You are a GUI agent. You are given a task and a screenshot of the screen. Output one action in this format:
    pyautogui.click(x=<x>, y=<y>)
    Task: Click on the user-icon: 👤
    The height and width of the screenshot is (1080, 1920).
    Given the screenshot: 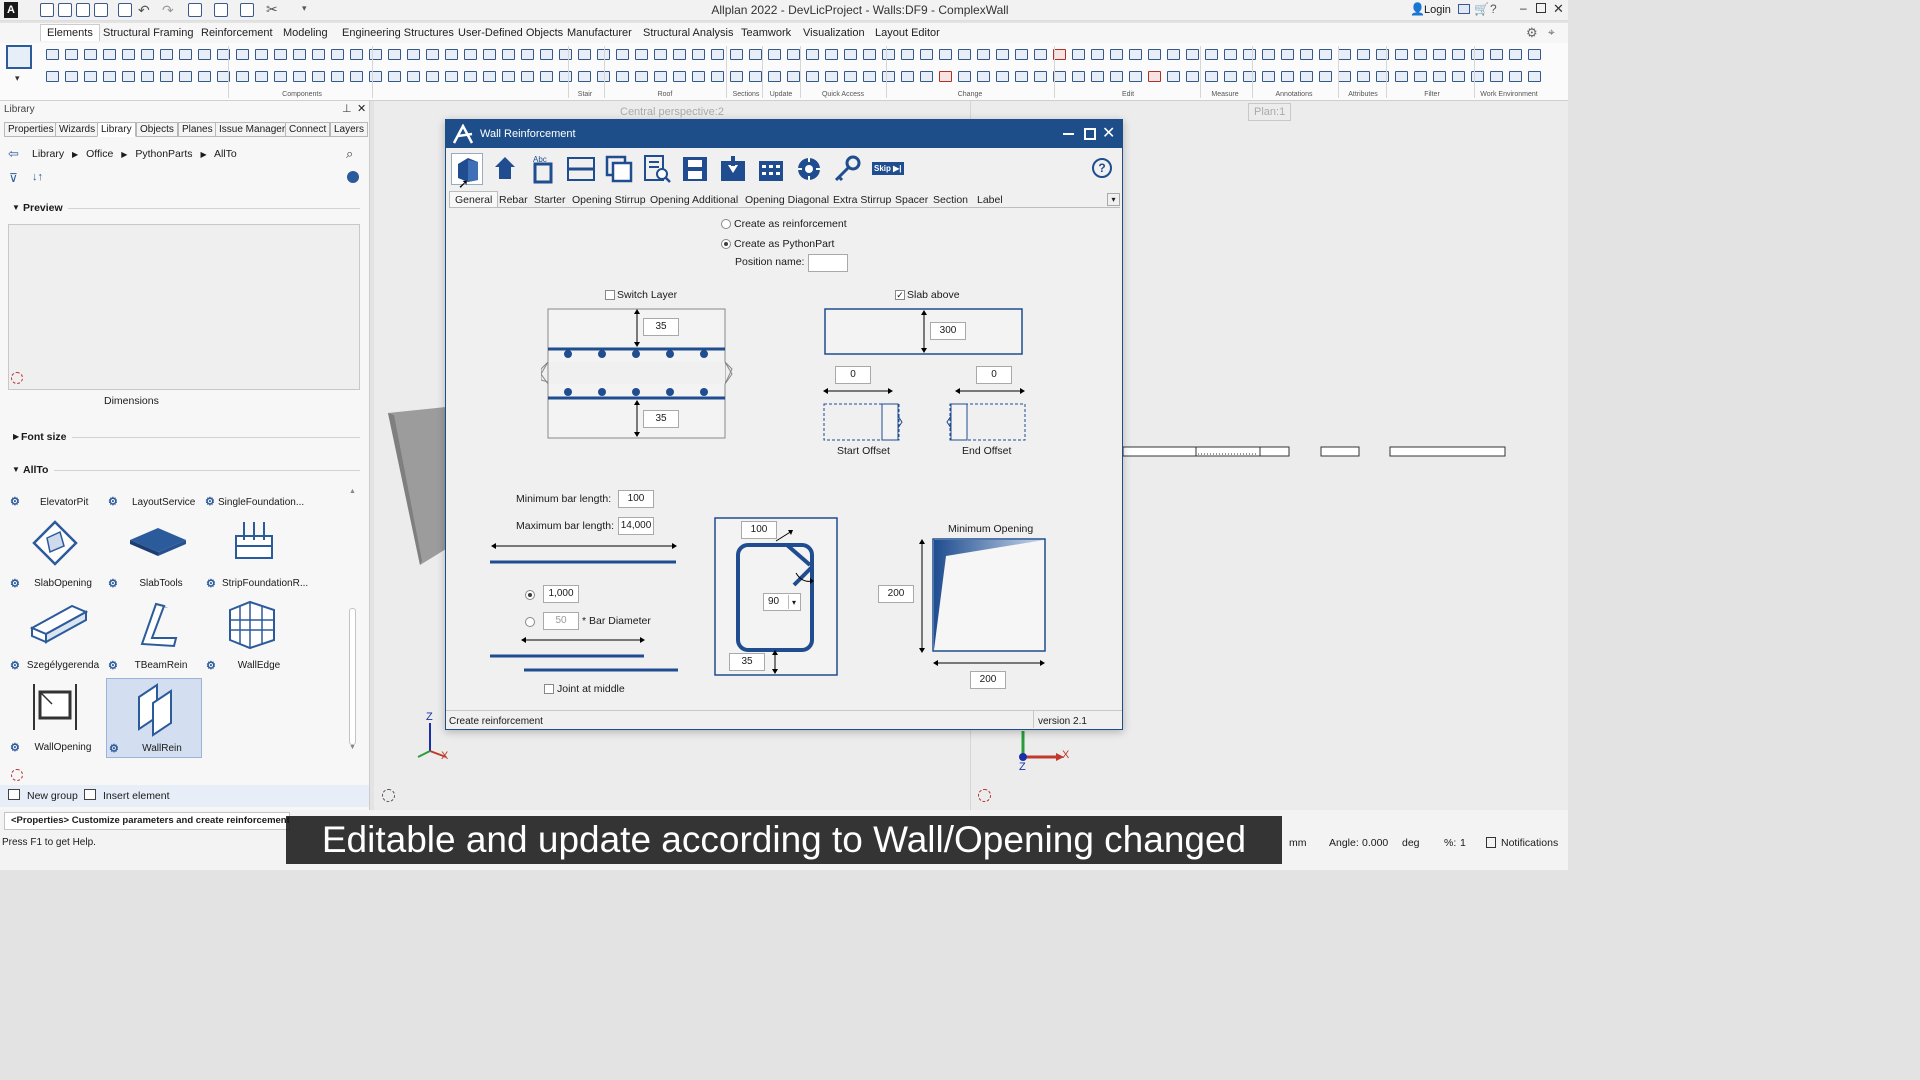 What is the action you would take?
    pyautogui.click(x=1417, y=9)
    